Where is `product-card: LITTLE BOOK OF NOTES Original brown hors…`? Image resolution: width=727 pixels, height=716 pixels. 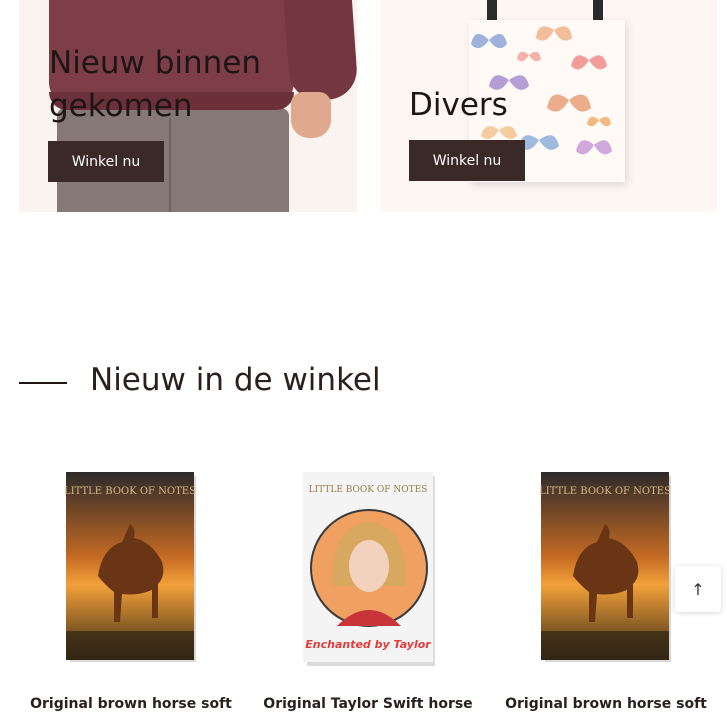
product-card: LITTLE BOOK OF NOTES Original brown hors… is located at coordinates (131, 586).